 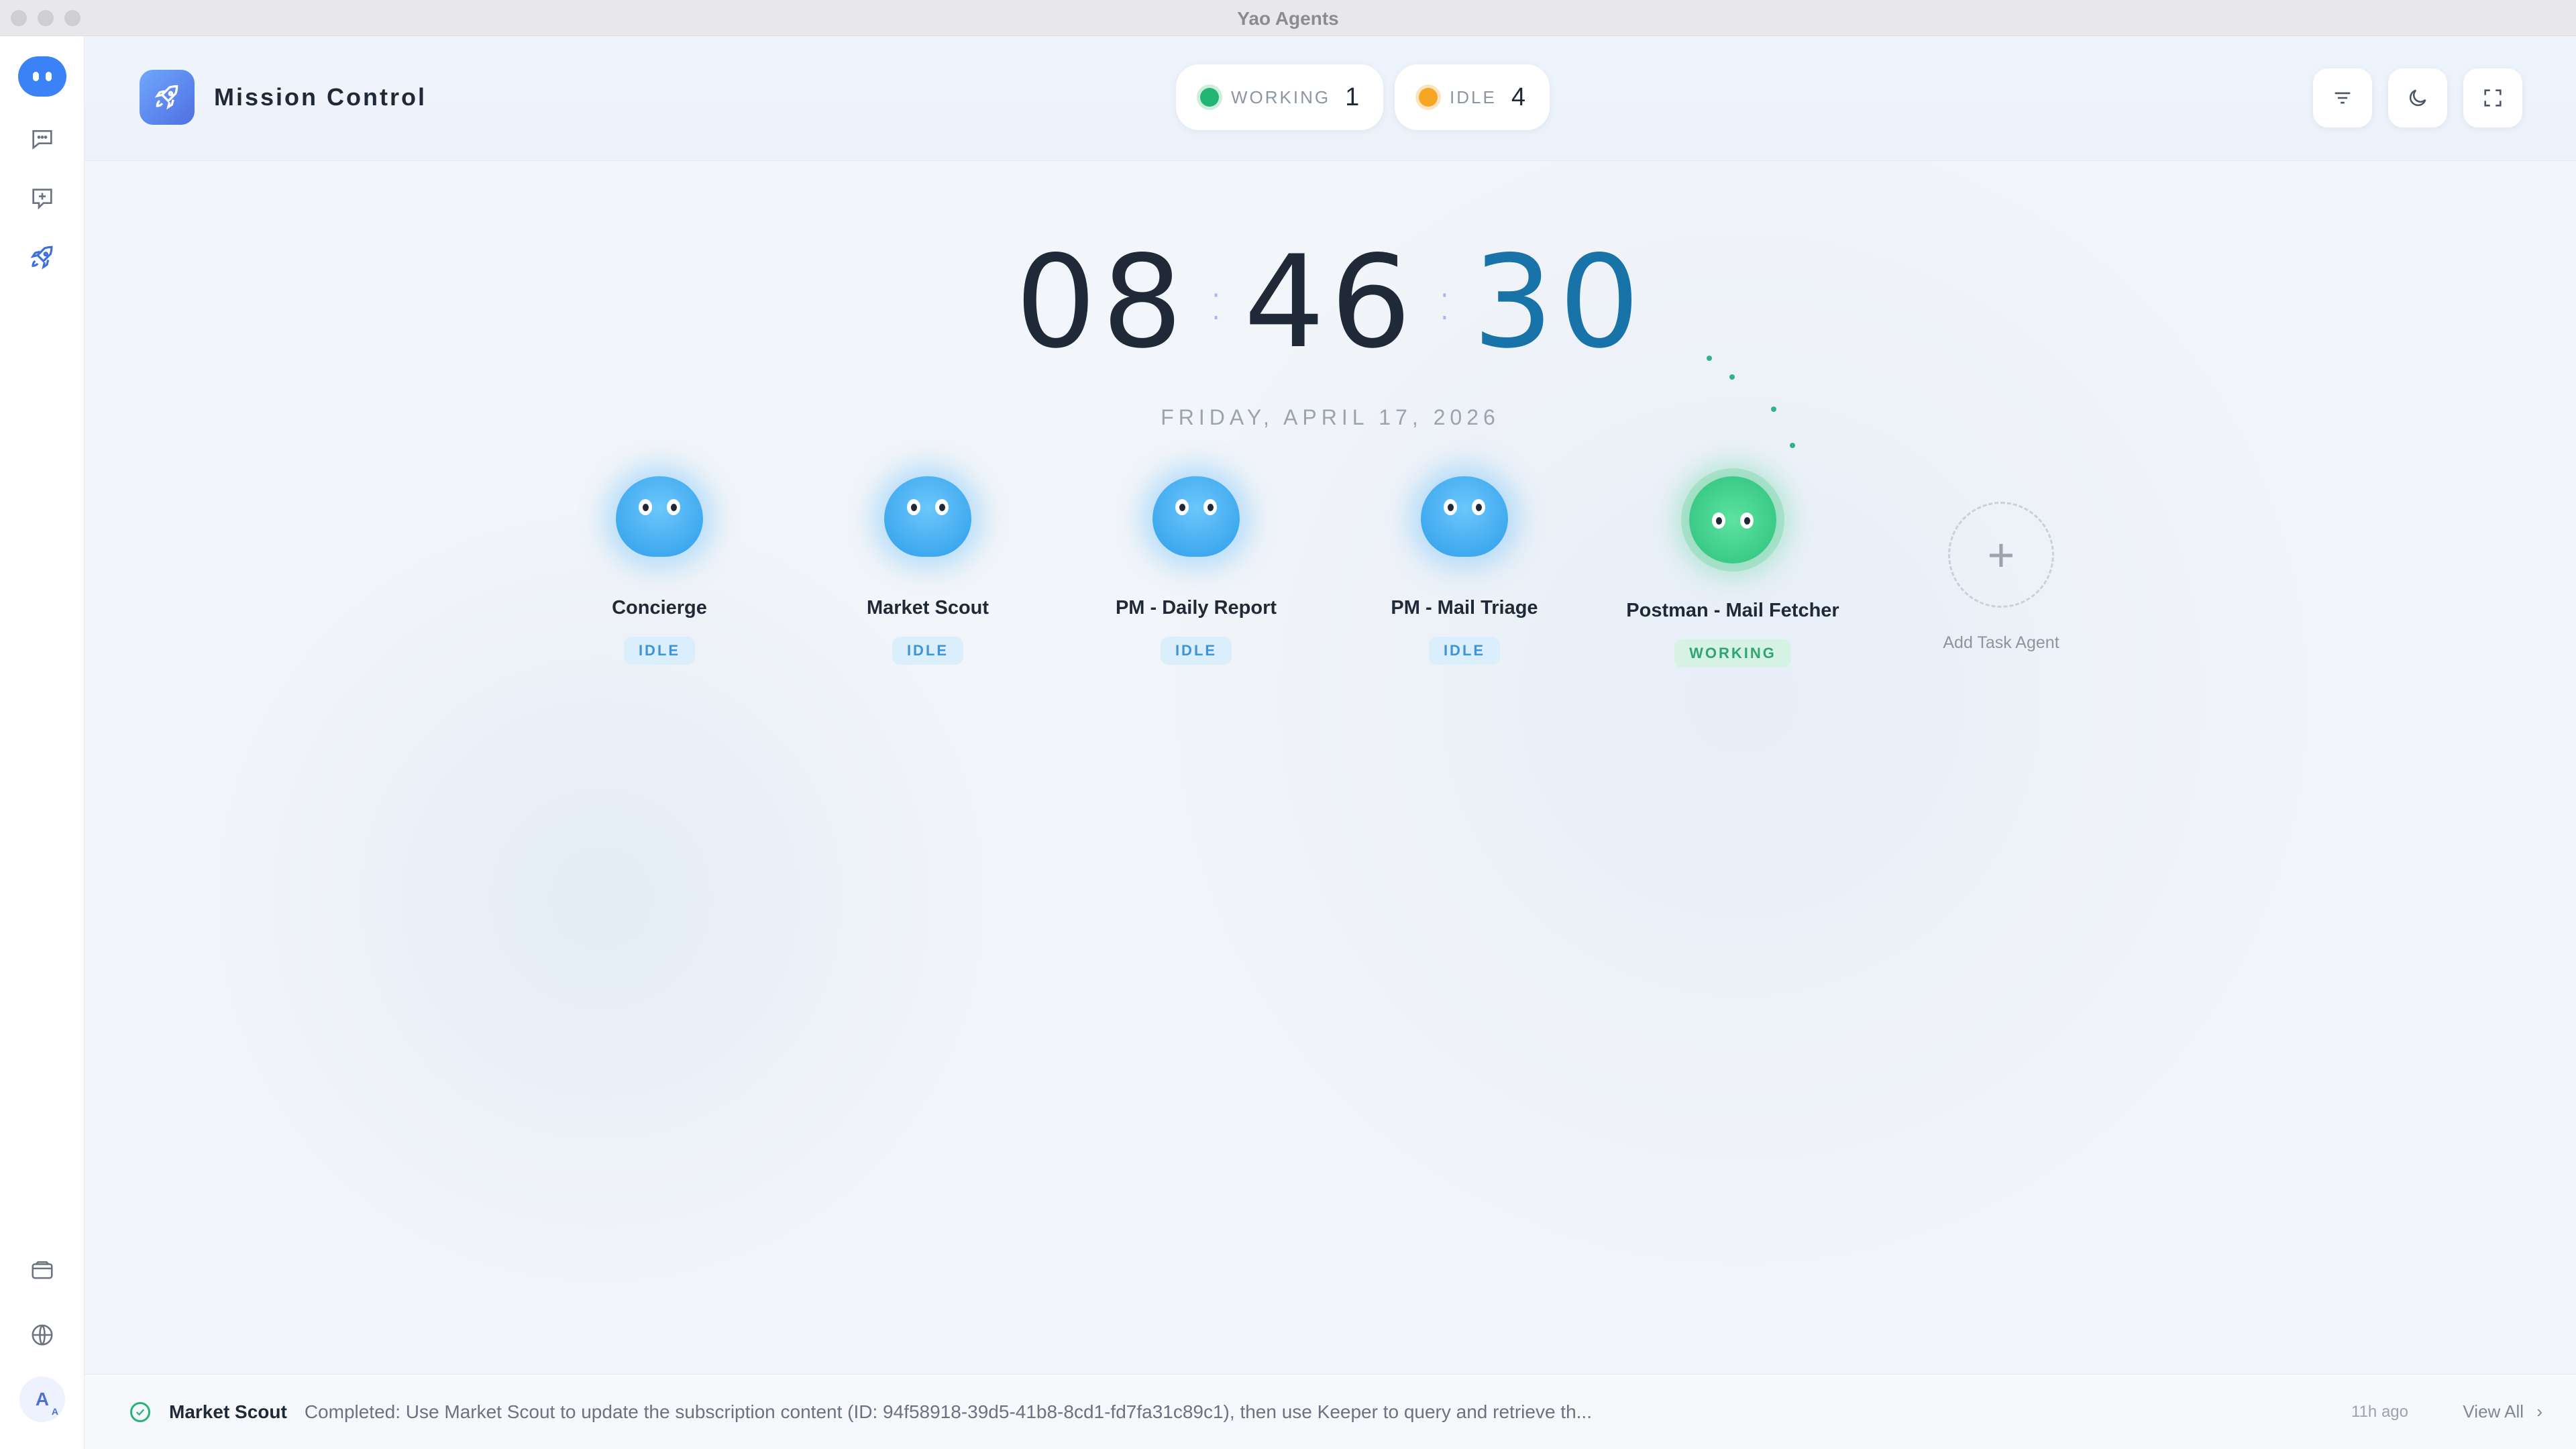 I want to click on add-task-agent-label: Add Task Agent, so click(x=2001, y=642).